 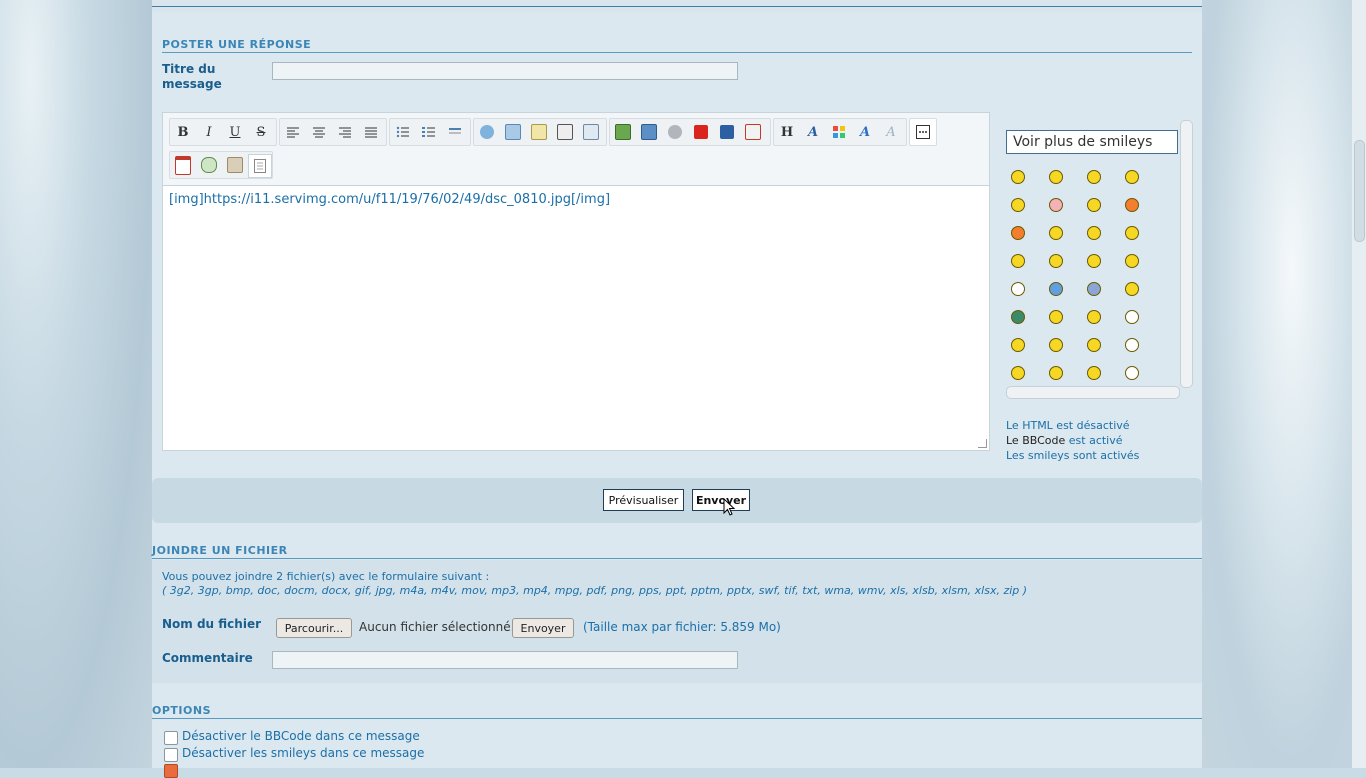 What do you see at coordinates (513, 132) in the screenshot?
I see `code-icon` at bounding box center [513, 132].